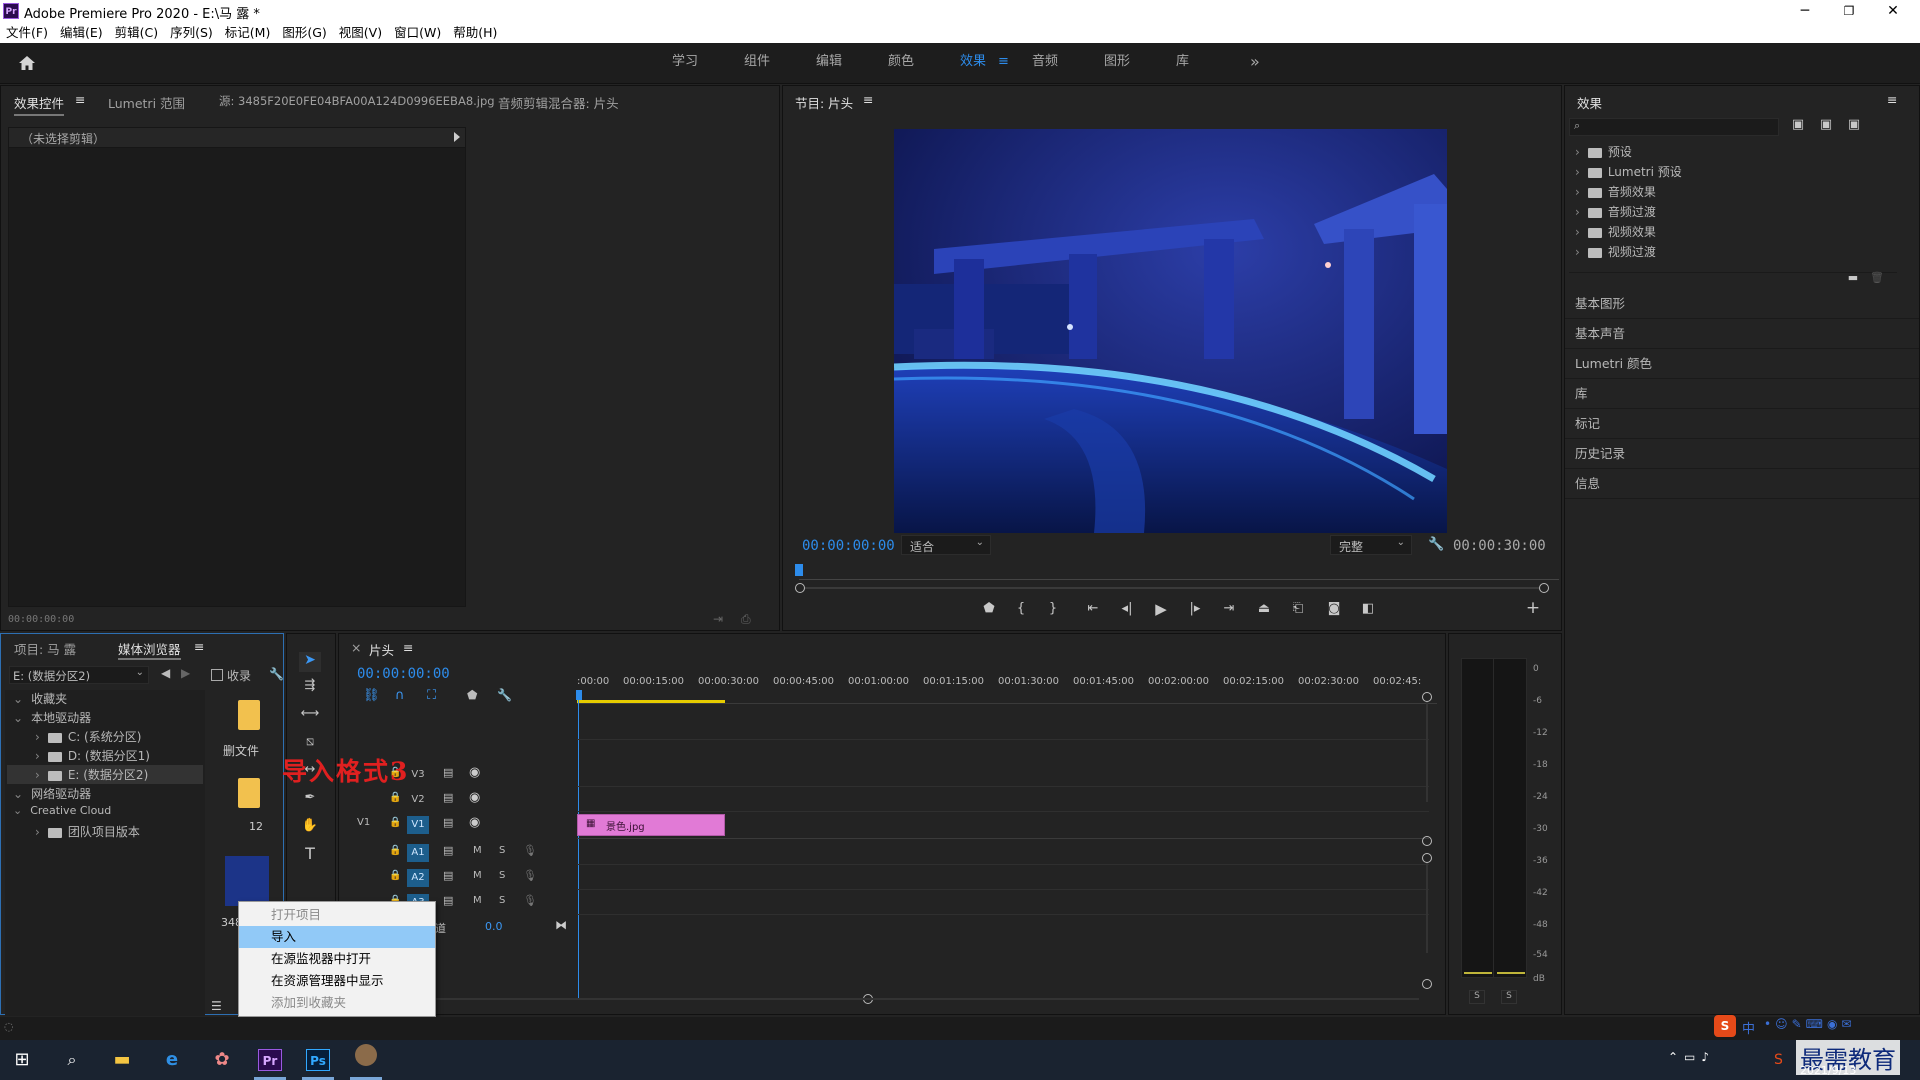 This screenshot has width=1920, height=1080. I want to click on tab-media-browser: 媒体浏览器, so click(149, 649).